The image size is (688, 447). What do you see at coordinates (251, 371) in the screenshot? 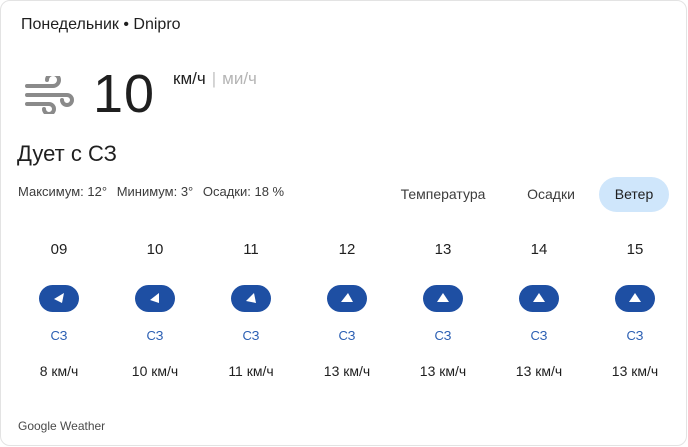
I see `wind-speed: 11 км/ч` at bounding box center [251, 371].